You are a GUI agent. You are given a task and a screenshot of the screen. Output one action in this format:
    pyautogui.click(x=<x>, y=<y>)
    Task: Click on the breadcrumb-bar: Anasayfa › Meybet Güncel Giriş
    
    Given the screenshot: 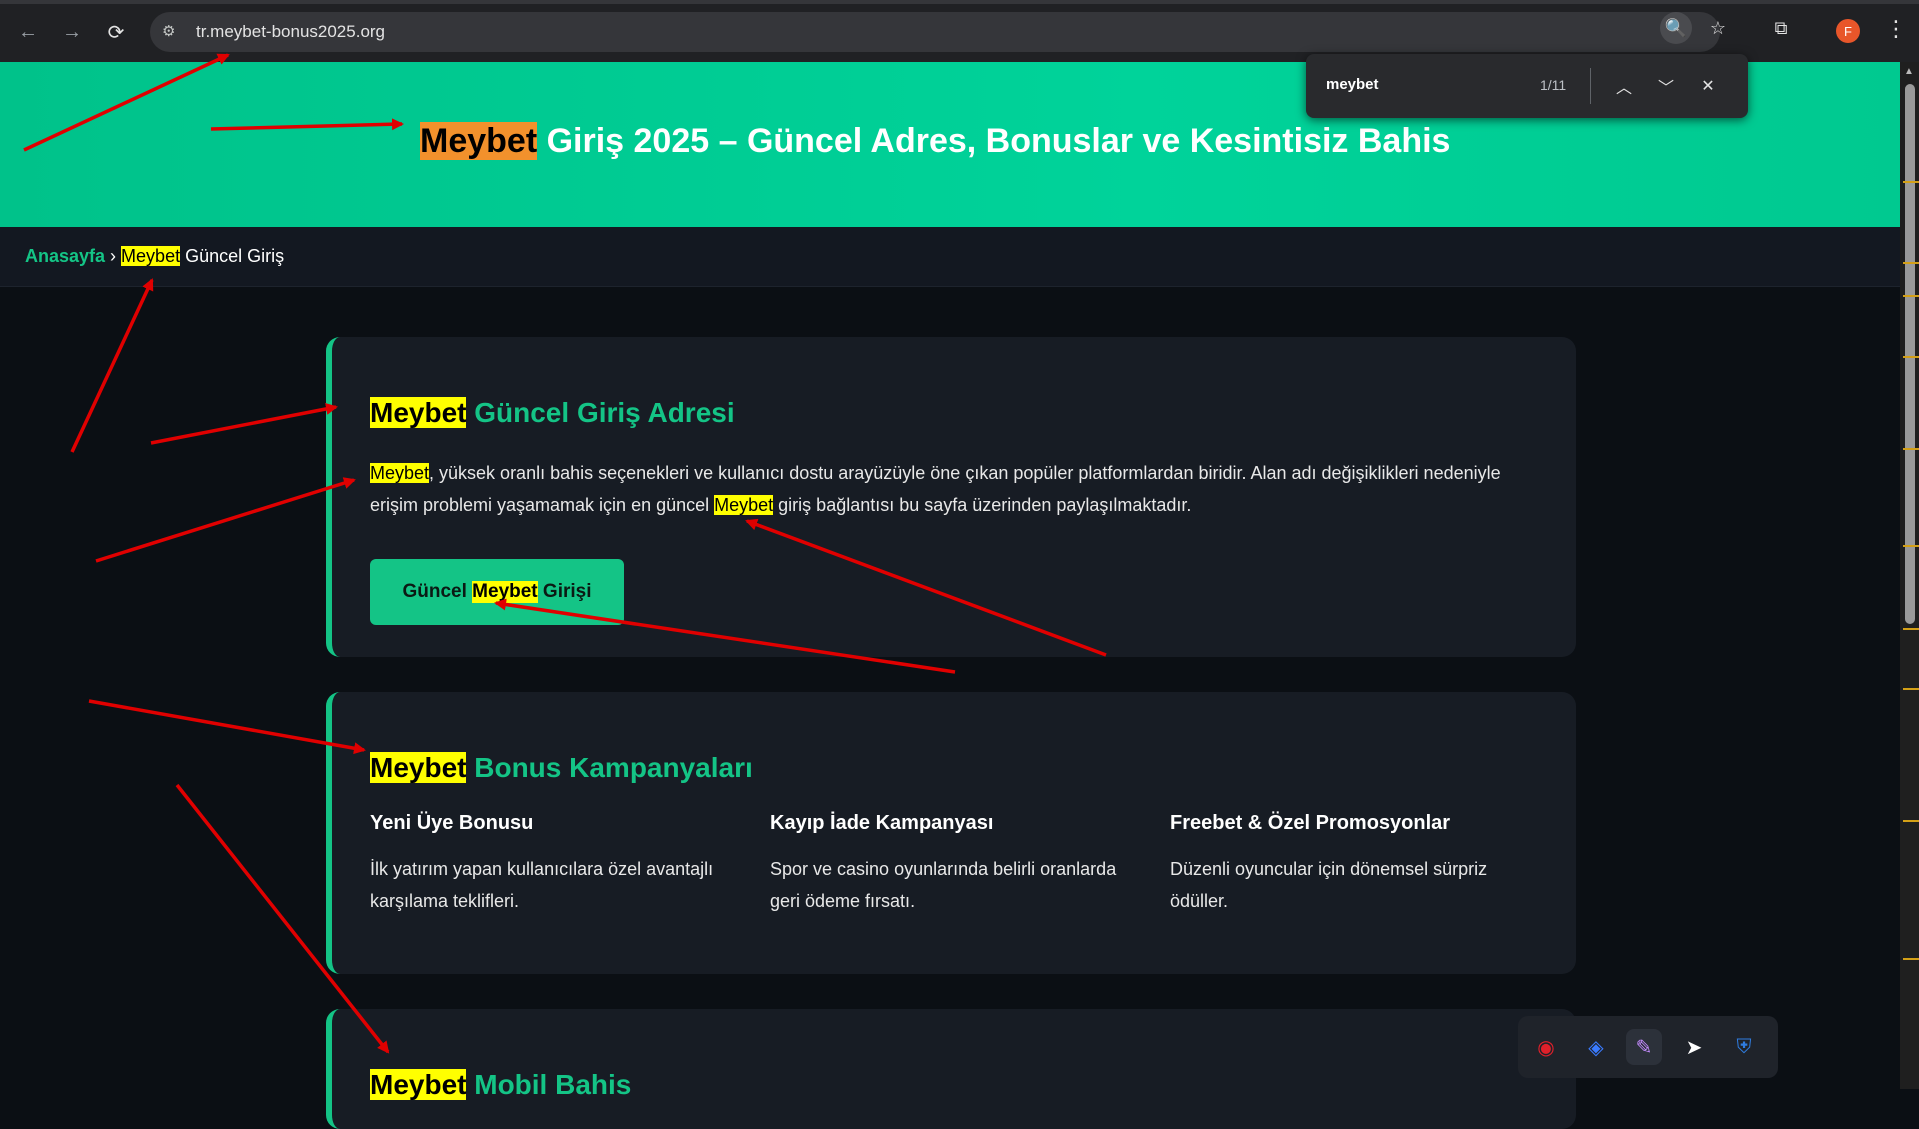 What is the action you would take?
    pyautogui.click(x=950, y=257)
    